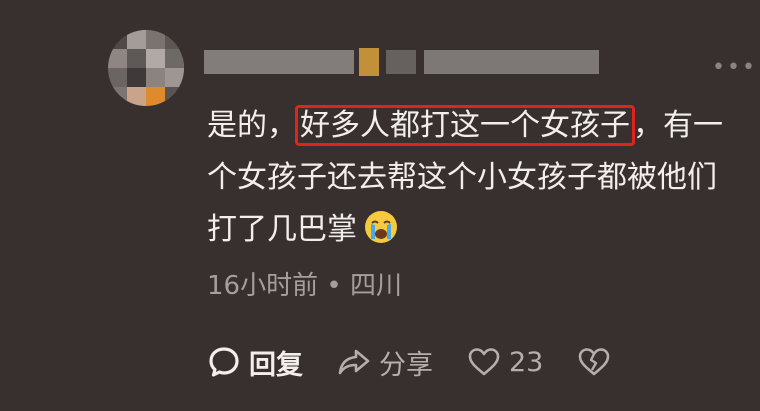 Image resolution: width=760 pixels, height=411 pixels. What do you see at coordinates (252, 125) in the screenshot?
I see `comment-prefix: 是的，` at bounding box center [252, 125].